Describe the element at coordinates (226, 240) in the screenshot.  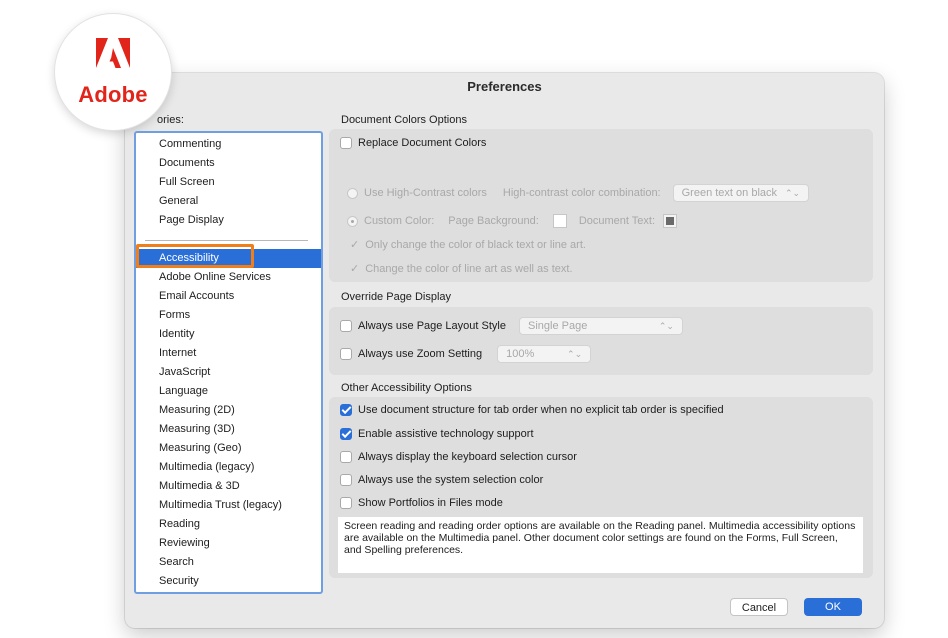
I see `category-divider` at that location.